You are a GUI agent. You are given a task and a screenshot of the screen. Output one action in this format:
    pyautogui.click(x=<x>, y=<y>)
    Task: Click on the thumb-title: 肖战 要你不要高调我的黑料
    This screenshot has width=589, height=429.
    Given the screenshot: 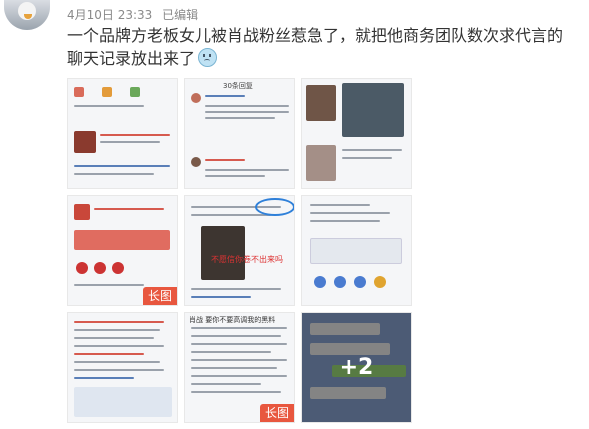 What is the action you would take?
    pyautogui.click(x=232, y=320)
    